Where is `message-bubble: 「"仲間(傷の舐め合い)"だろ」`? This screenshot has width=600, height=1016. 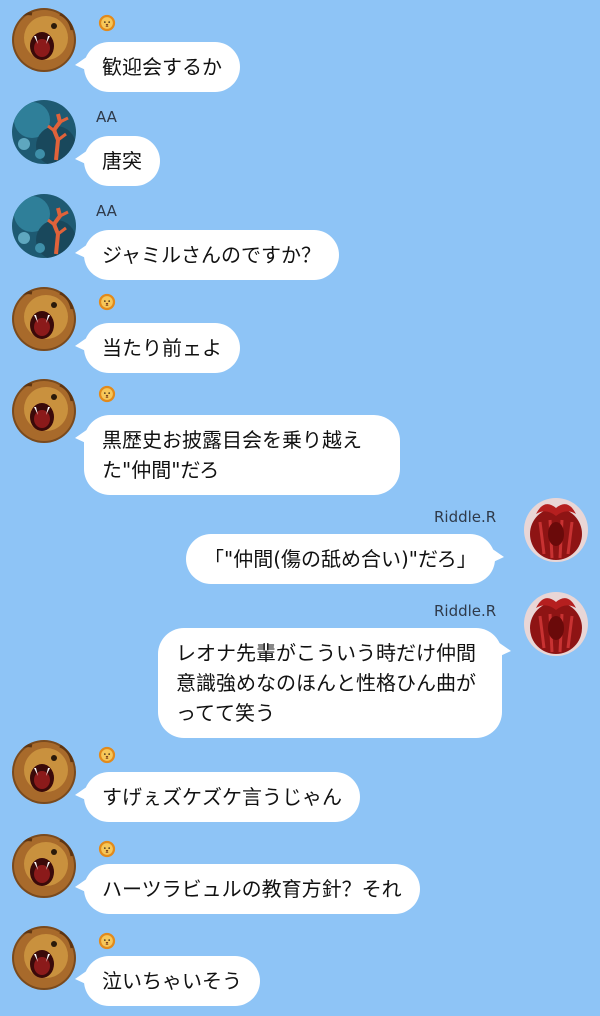 message-bubble: 「"仲間(傷の舐め合い)"だろ」 is located at coordinates (345, 559).